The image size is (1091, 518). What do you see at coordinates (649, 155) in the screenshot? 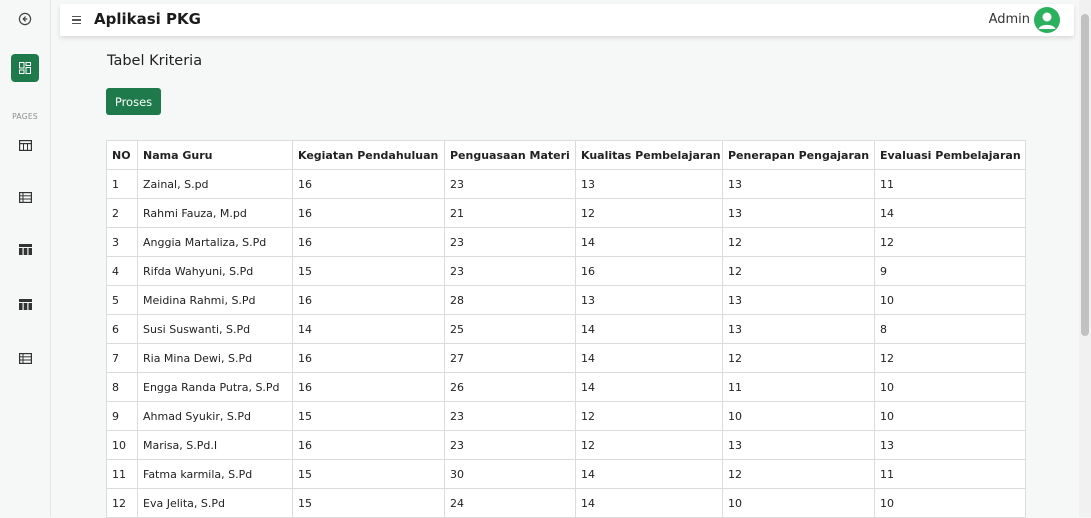
I see `column-header: Kualitas Pembelajaran` at bounding box center [649, 155].